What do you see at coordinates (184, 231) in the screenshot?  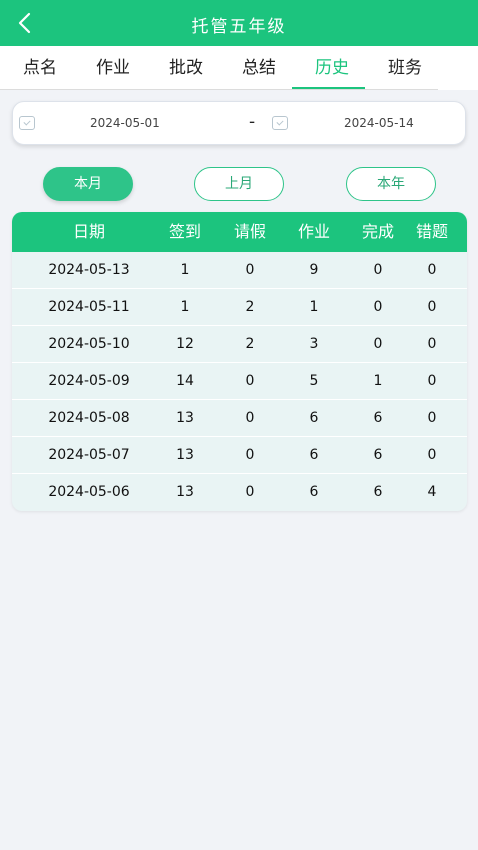 I see `header-sign-in: 签到` at bounding box center [184, 231].